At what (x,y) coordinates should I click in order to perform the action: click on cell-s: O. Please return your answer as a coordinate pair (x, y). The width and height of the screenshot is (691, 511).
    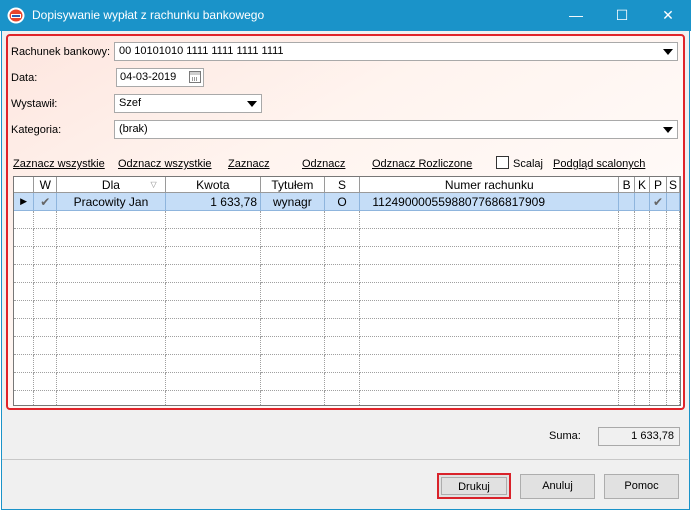
    Looking at the image, I should click on (342, 201).